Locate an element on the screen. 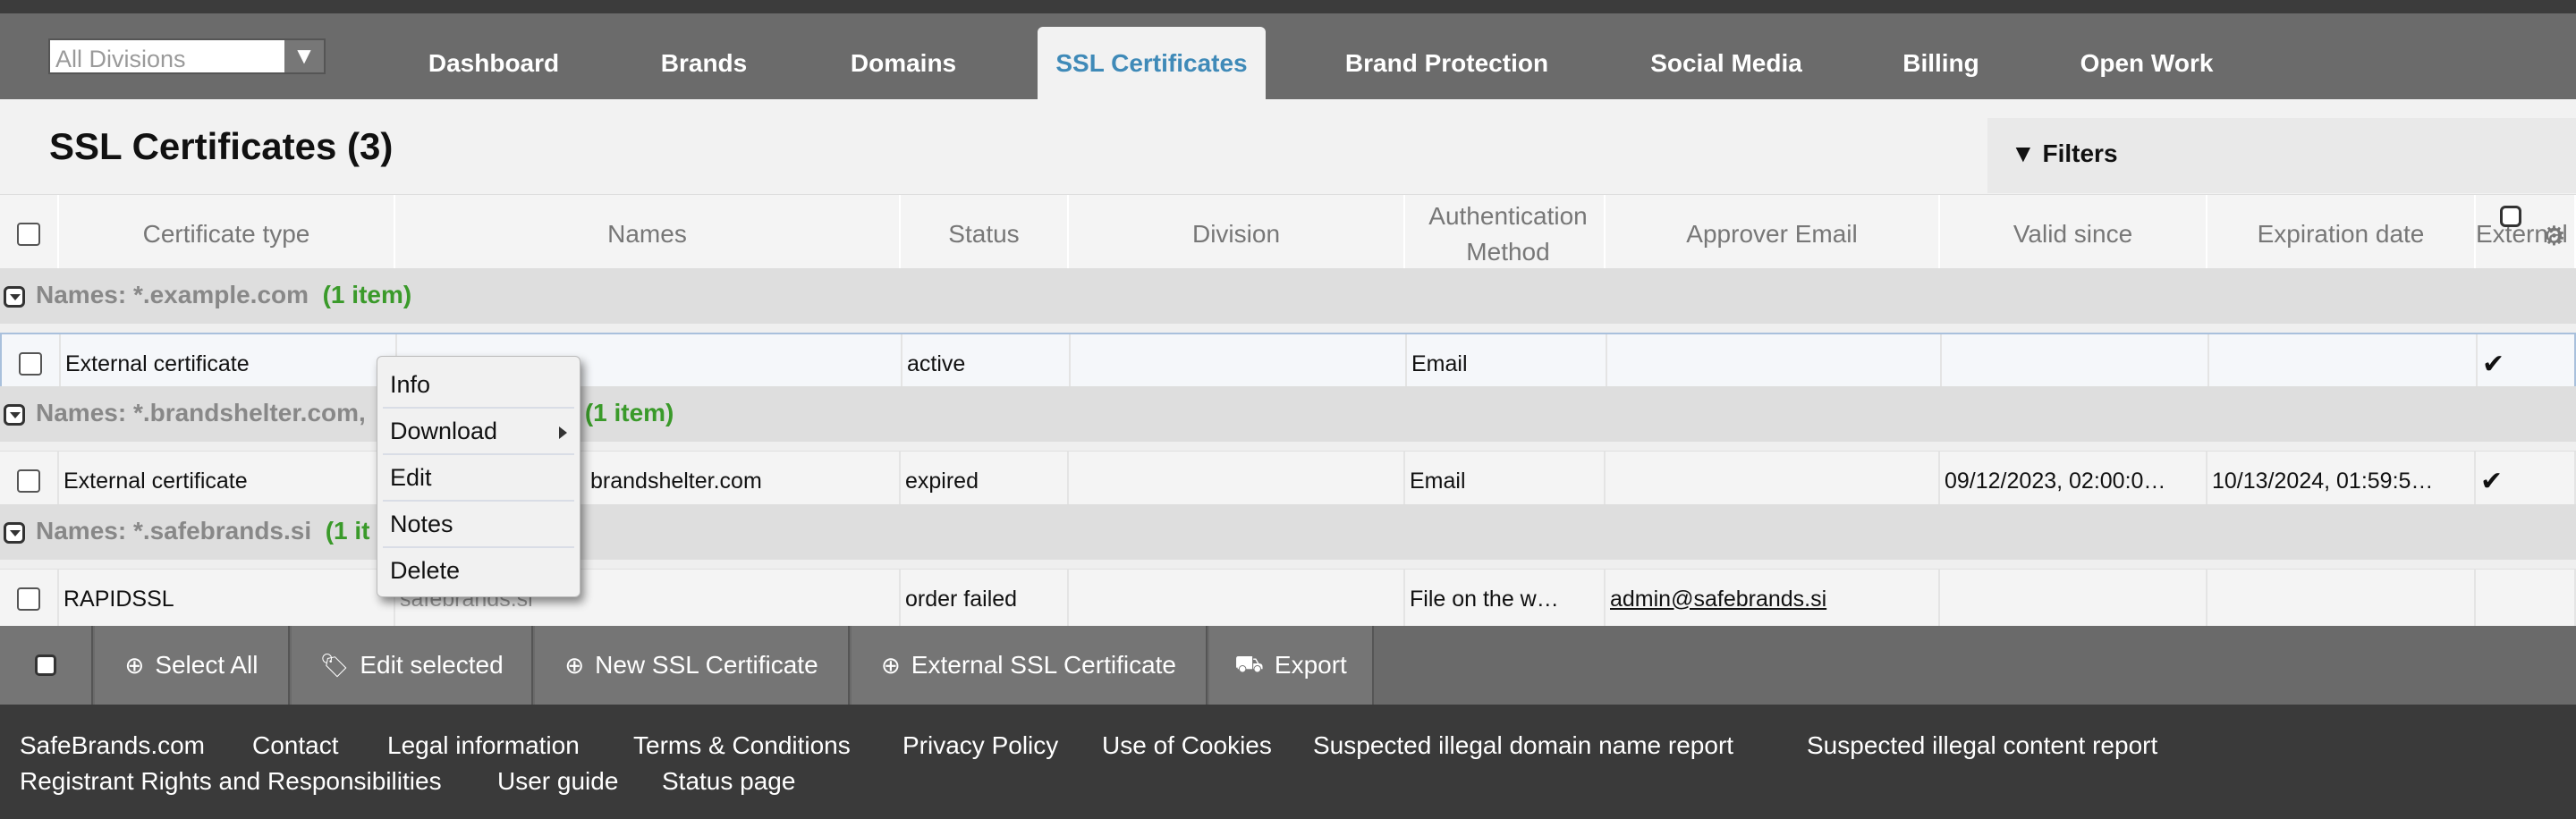 The height and width of the screenshot is (819, 2576). action-bar-checkbox is located at coordinates (46, 665).